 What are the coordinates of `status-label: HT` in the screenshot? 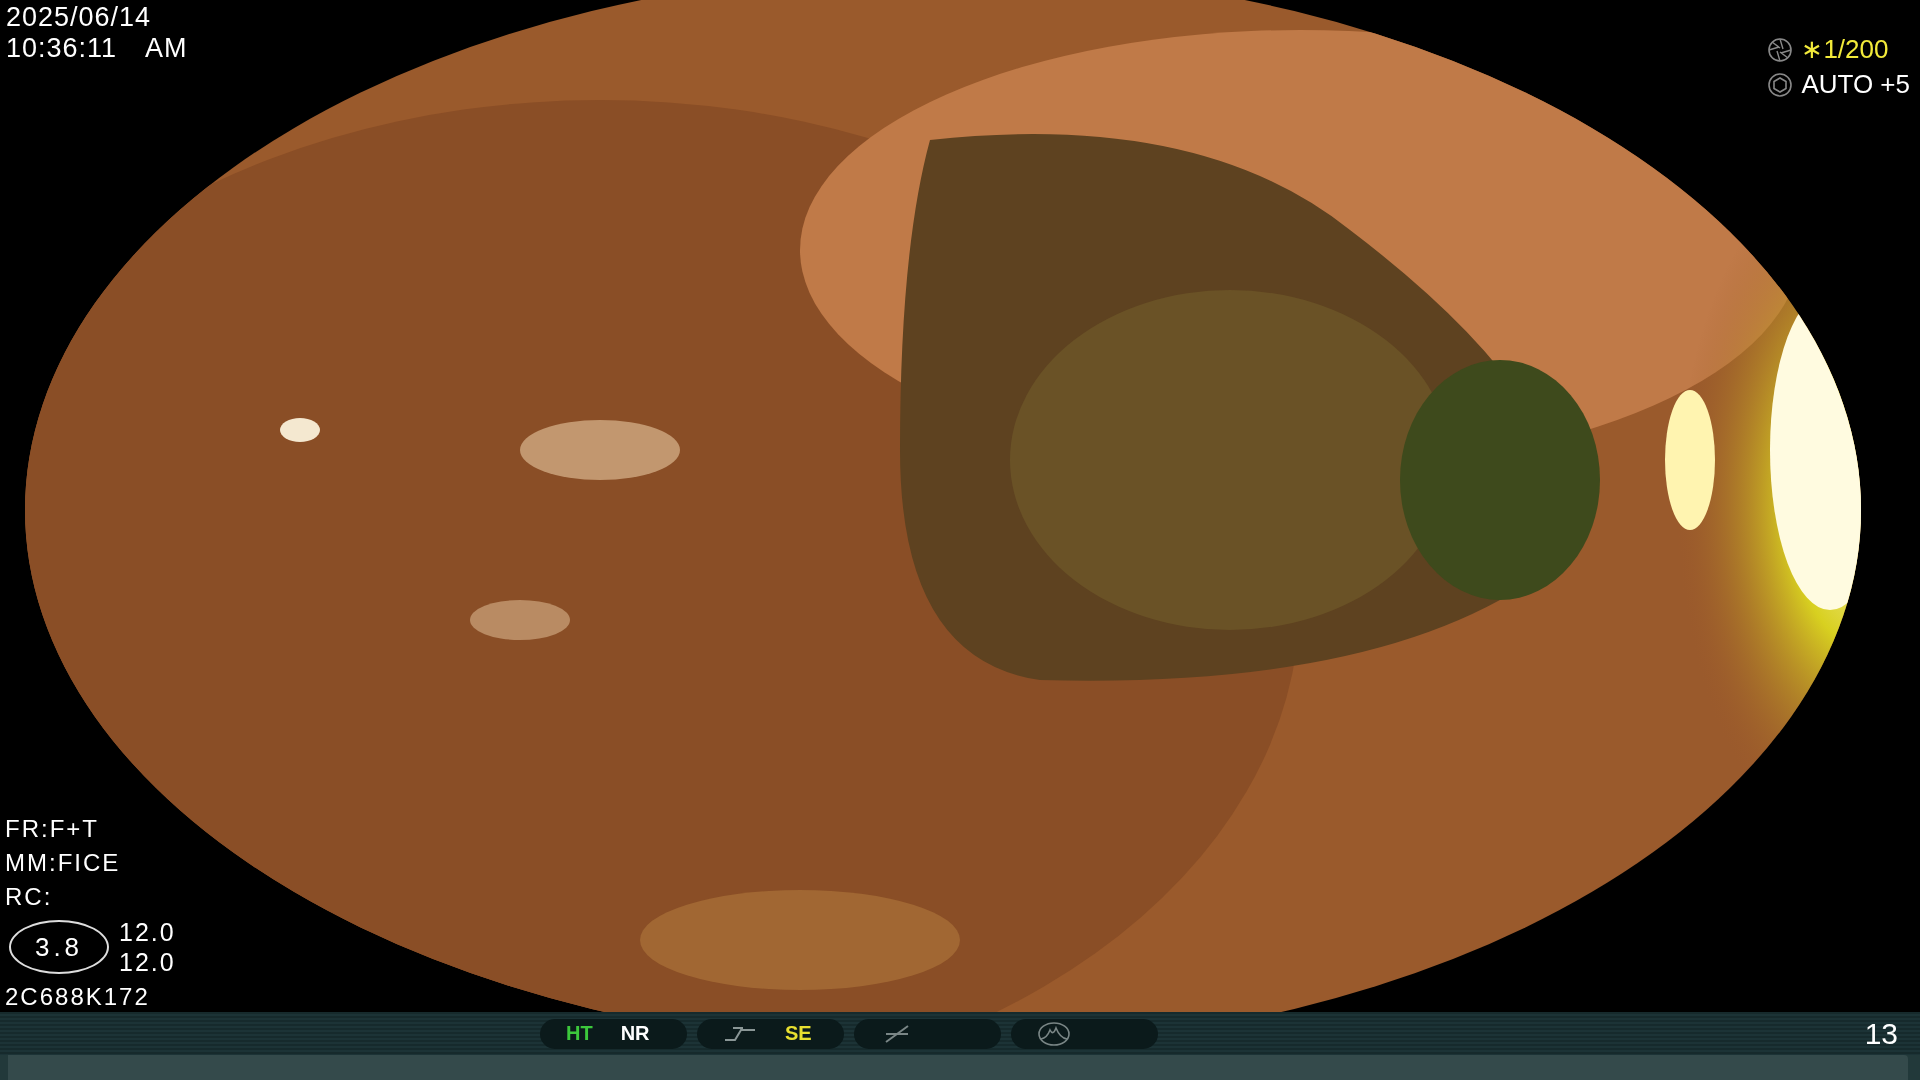 It's located at (579, 1033).